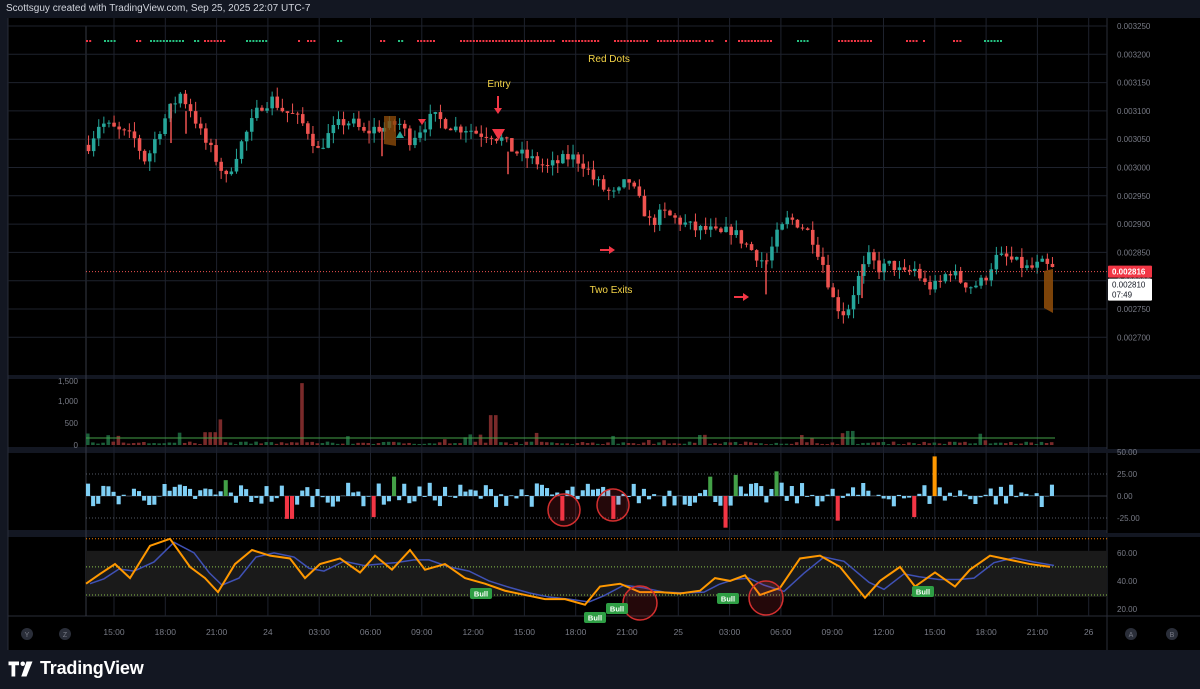  What do you see at coordinates (1127, 452) in the screenshot?
I see `osc-tick-label: 50.00` at bounding box center [1127, 452].